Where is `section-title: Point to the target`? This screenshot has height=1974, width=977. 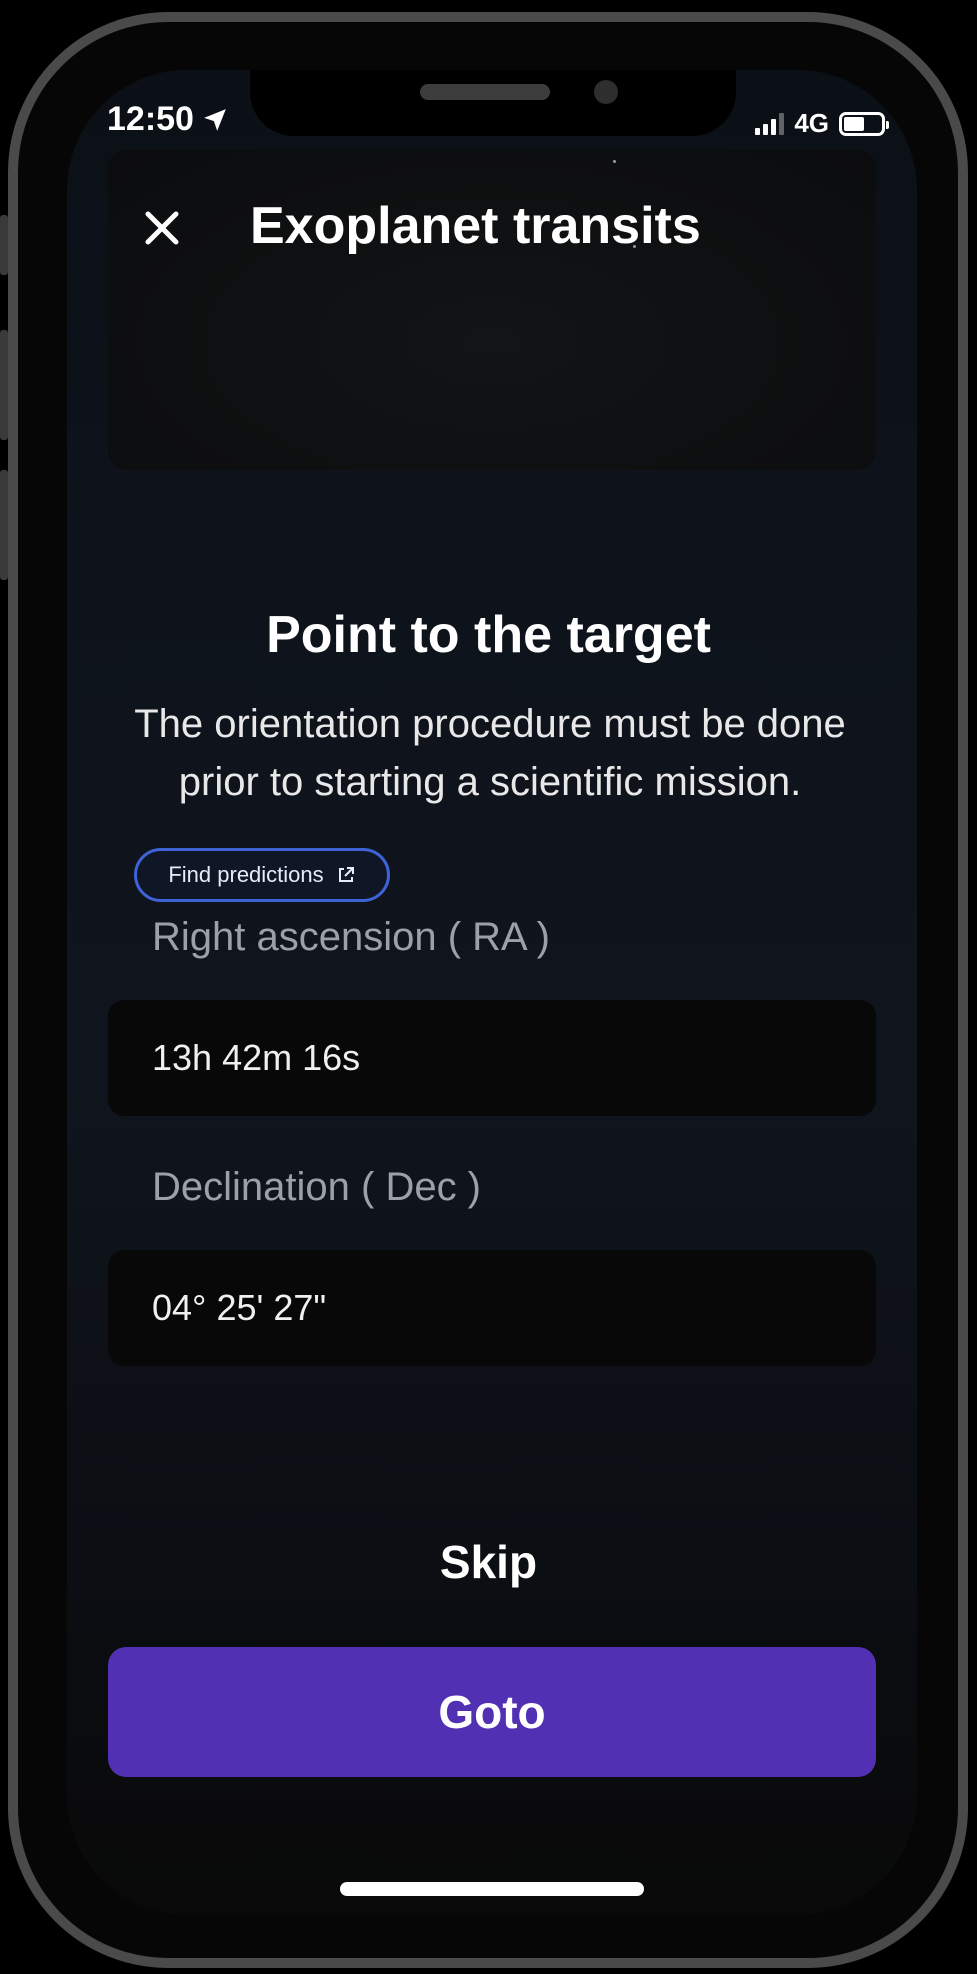
section-title: Point to the target is located at coordinates (488, 635).